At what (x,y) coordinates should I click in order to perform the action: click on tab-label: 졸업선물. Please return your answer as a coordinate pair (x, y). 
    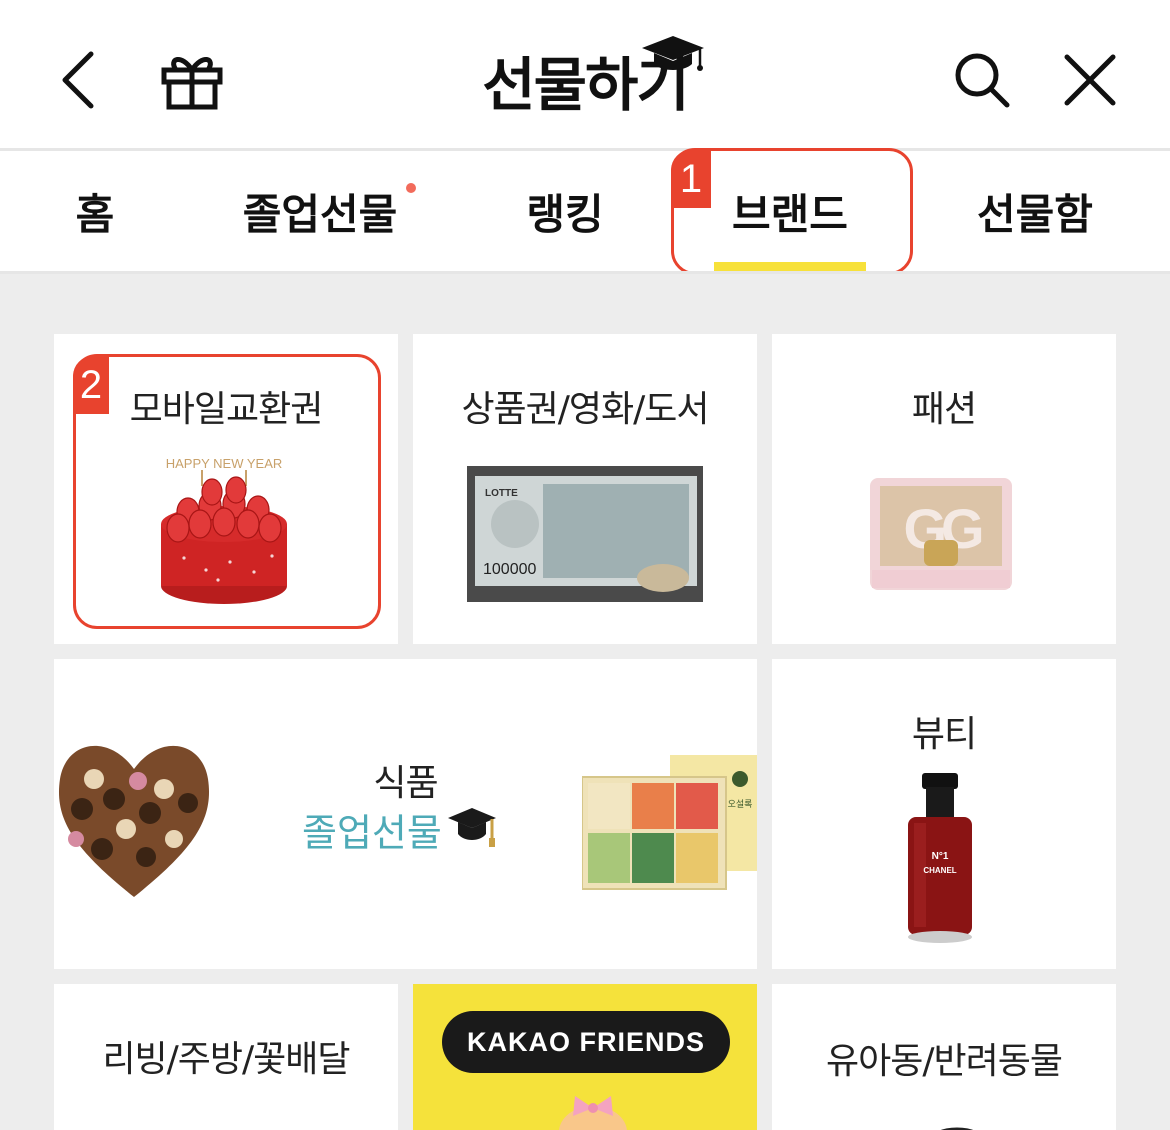
    Looking at the image, I should click on (320, 214).